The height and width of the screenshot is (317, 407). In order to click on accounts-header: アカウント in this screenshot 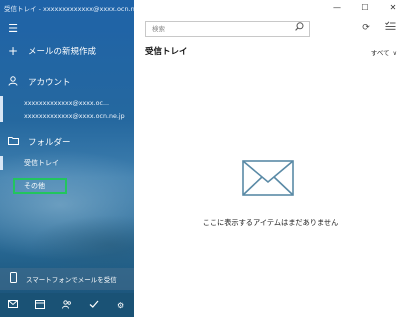, I will do `click(67, 82)`.